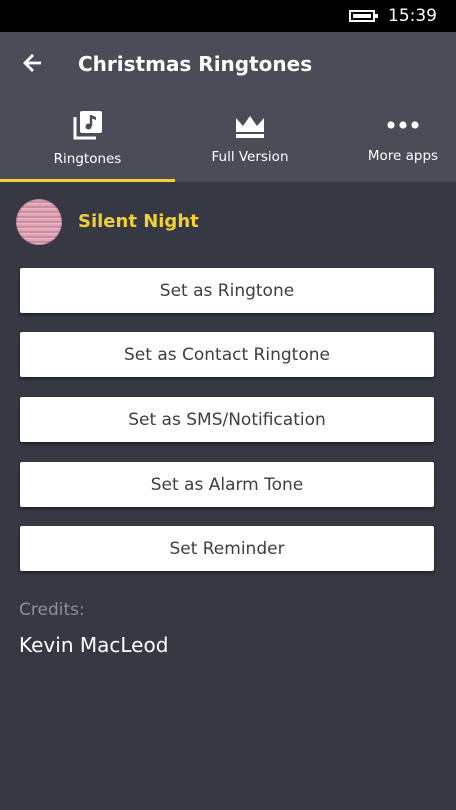 Image resolution: width=456 pixels, height=810 pixels. Describe the element at coordinates (87, 159) in the screenshot. I see `tab-ringtones-label: Ringtones` at that location.